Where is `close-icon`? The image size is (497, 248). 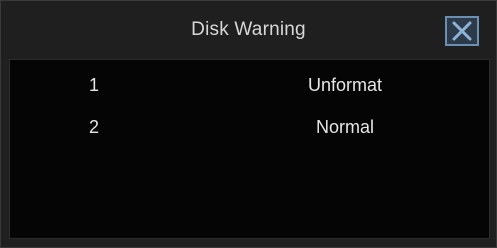
close-icon is located at coordinates (462, 31).